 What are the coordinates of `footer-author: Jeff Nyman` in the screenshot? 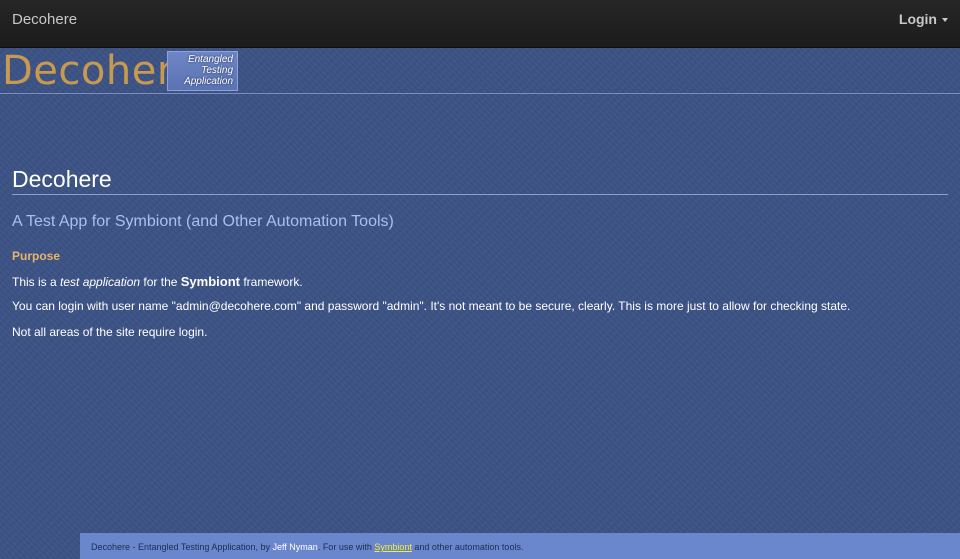 It's located at (295, 547).